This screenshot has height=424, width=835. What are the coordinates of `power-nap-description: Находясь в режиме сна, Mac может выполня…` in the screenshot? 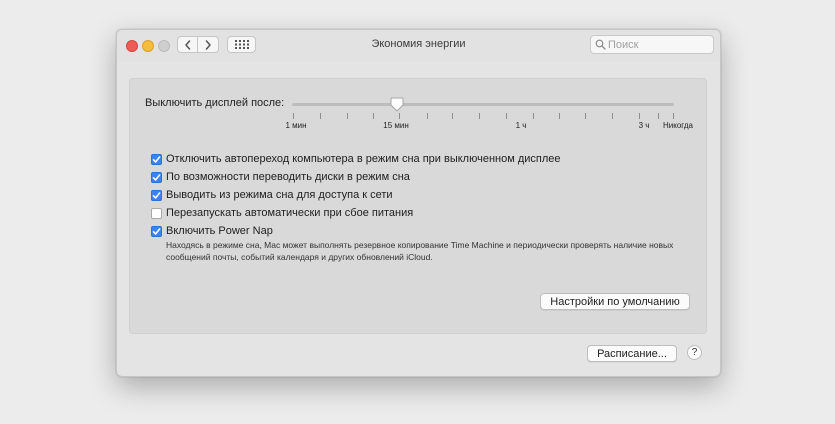 It's located at (420, 251).